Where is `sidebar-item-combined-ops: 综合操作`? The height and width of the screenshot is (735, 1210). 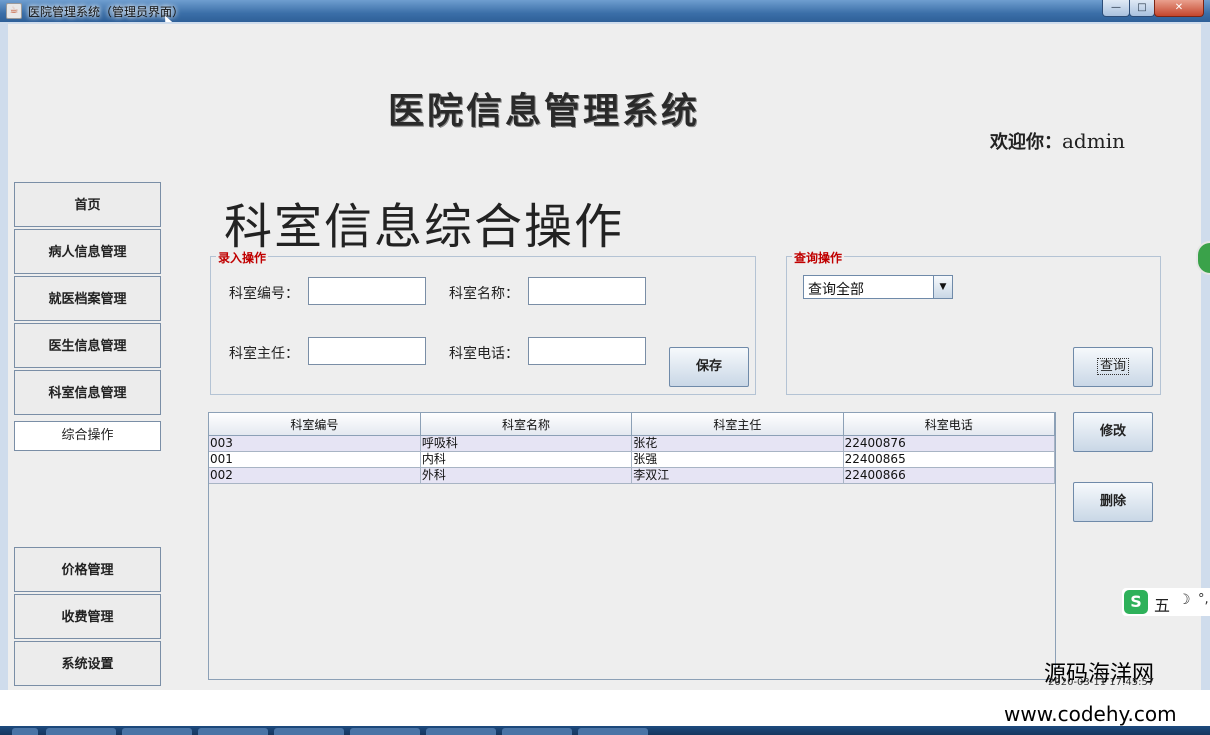
sidebar-item-combined-ops: 综合操作 is located at coordinates (87, 436).